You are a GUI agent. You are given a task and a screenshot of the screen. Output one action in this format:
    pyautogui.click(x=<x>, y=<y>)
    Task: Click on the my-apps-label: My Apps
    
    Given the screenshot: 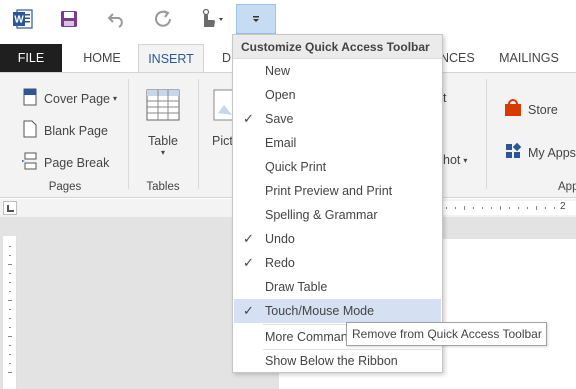 What is the action you would take?
    pyautogui.click(x=552, y=152)
    